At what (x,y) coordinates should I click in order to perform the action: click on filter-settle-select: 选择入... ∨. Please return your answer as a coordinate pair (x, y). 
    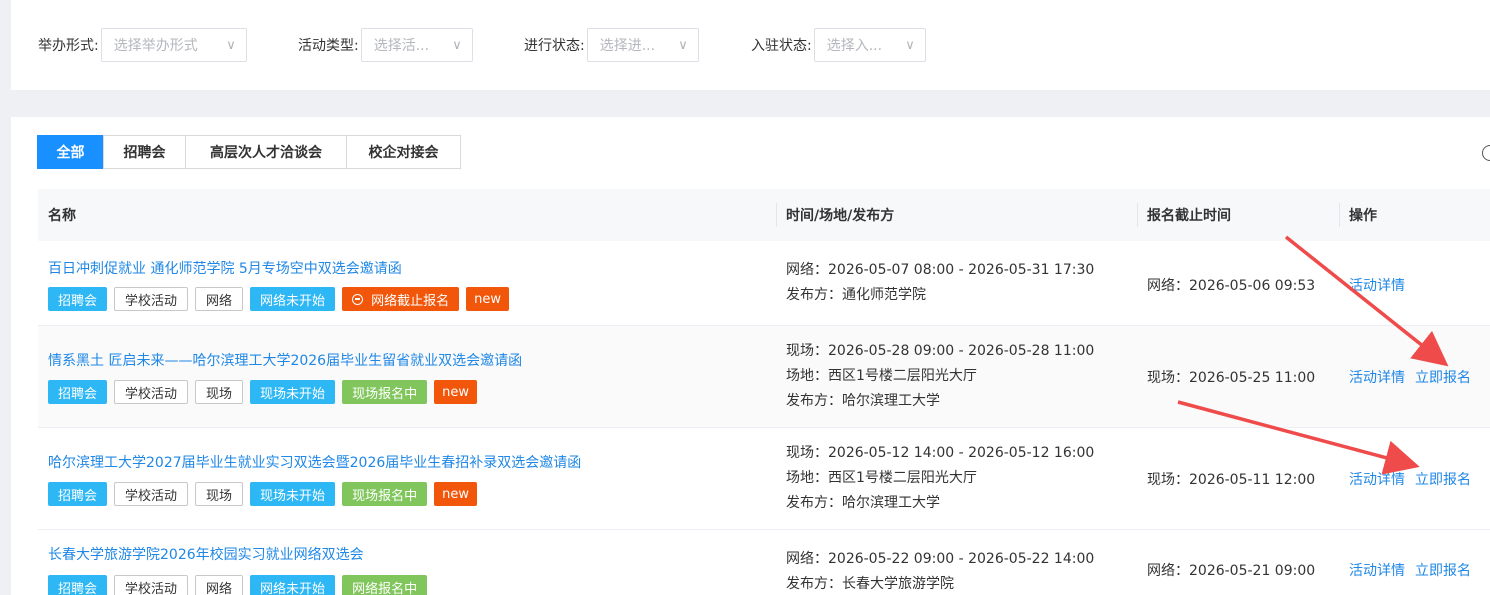
    Looking at the image, I should click on (869, 45).